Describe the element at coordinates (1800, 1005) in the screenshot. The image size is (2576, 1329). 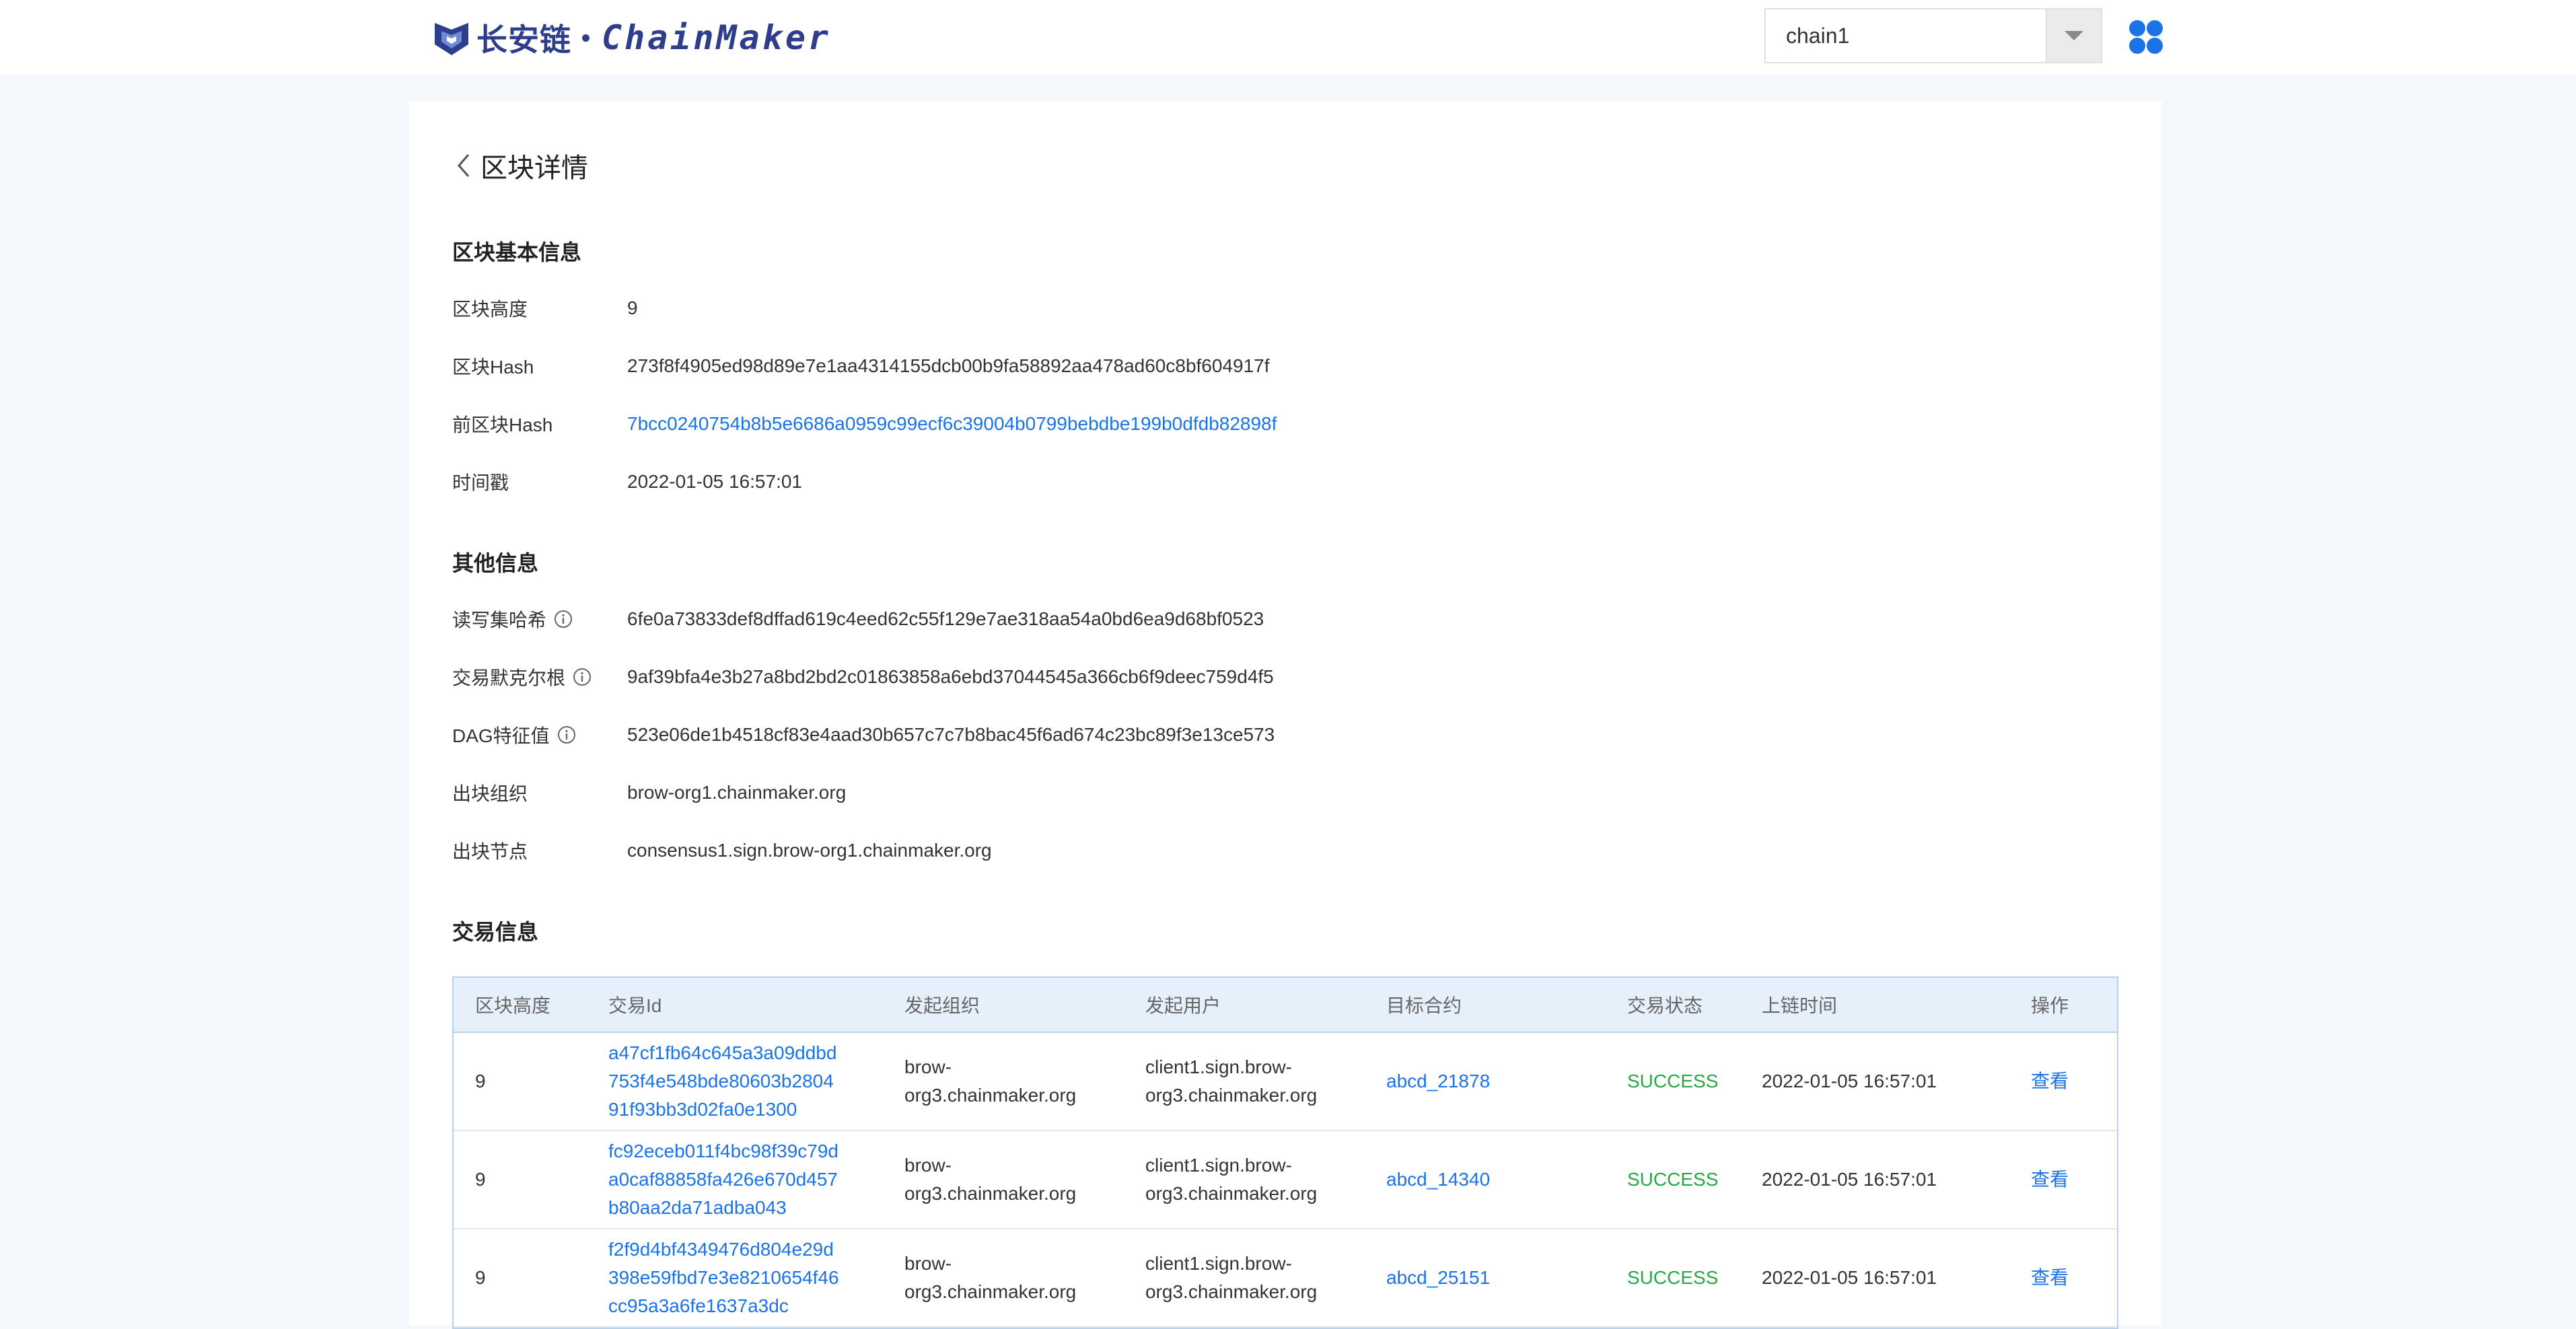
I see `column-header: 上链时间` at that location.